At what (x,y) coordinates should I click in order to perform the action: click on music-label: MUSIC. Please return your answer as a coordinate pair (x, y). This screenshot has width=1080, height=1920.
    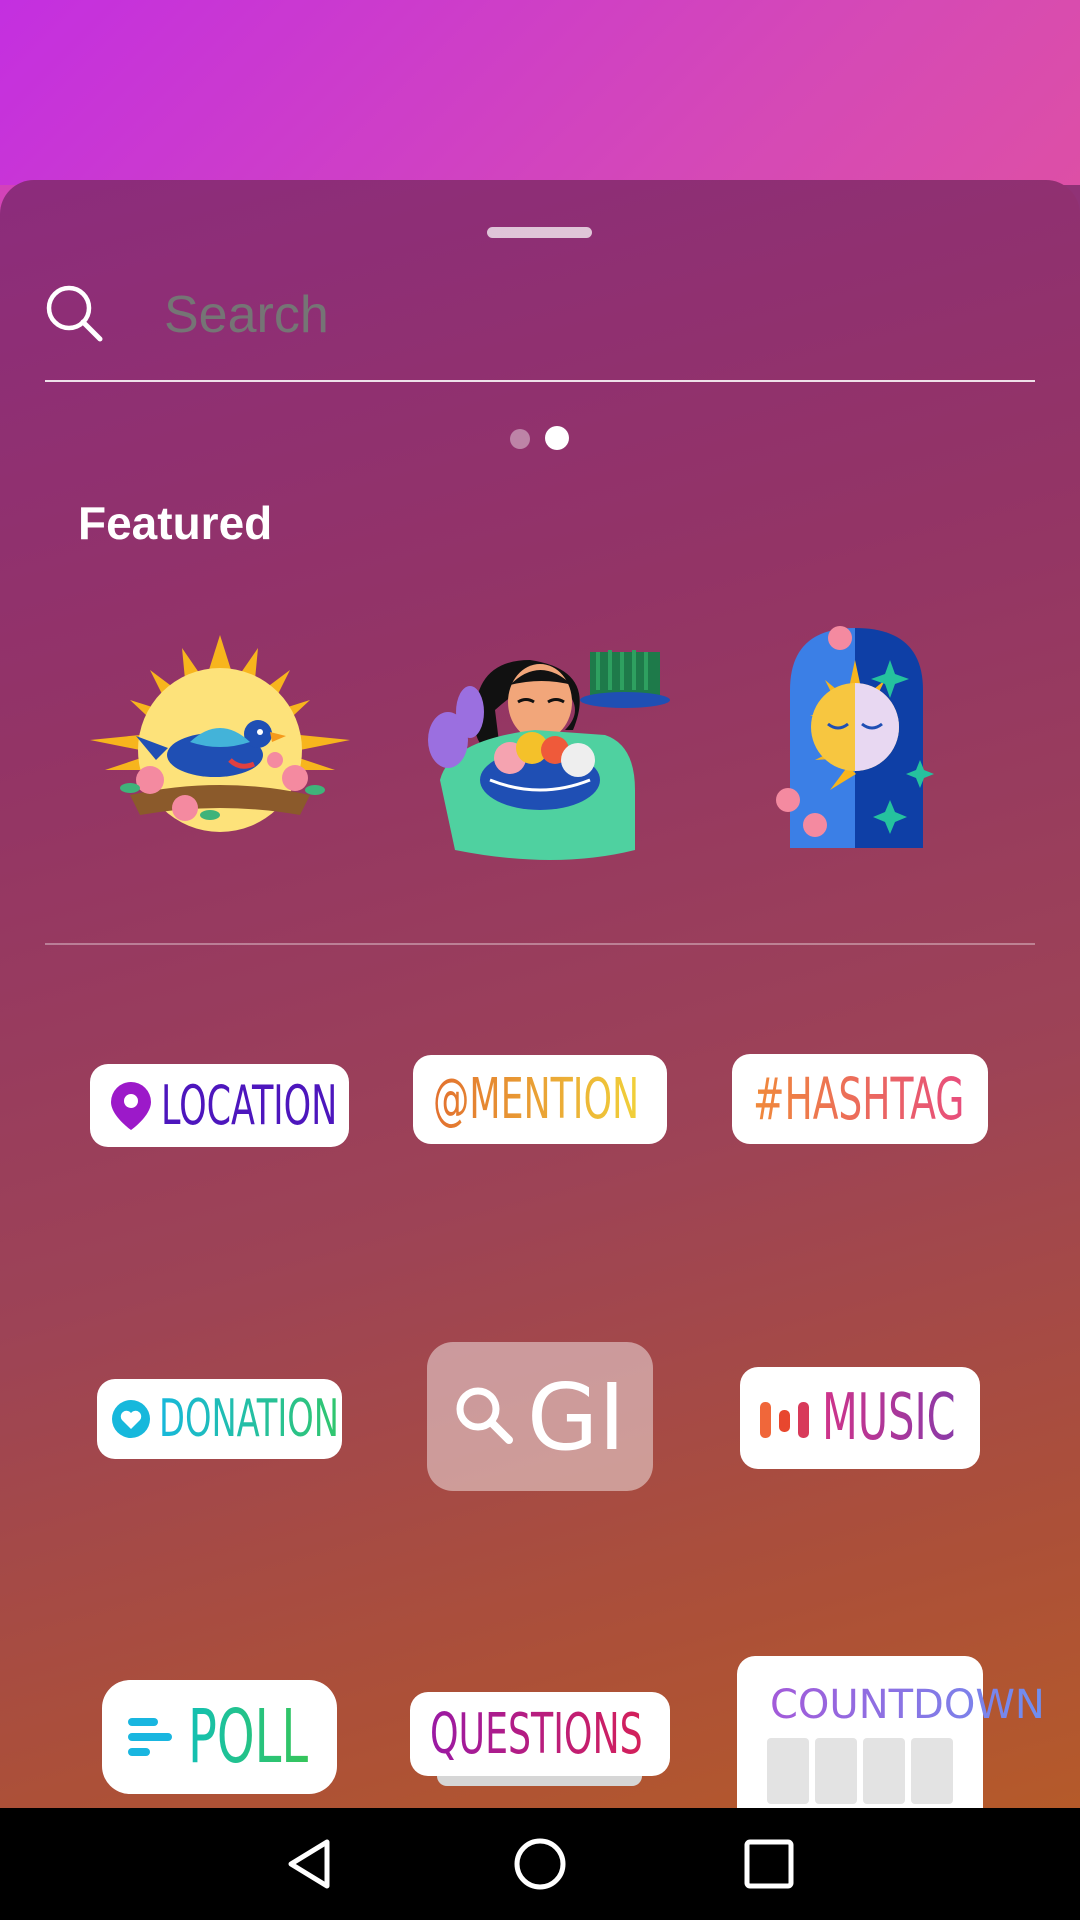
    Looking at the image, I should click on (889, 1418).